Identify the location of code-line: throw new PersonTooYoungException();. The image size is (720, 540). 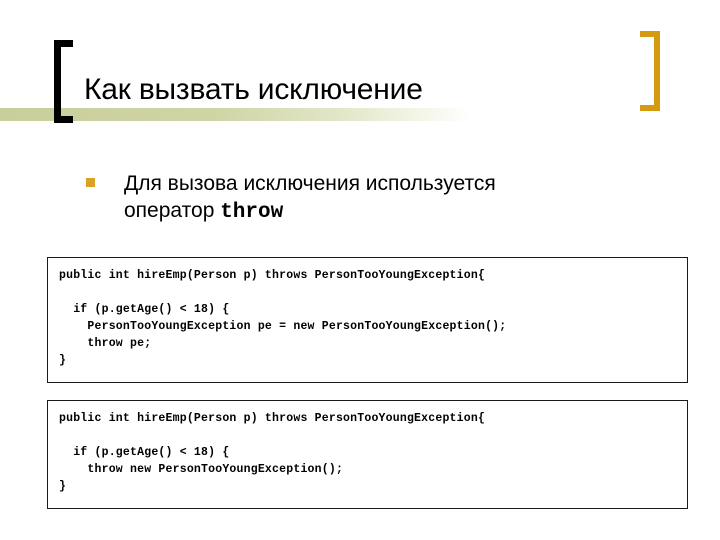
(201, 469).